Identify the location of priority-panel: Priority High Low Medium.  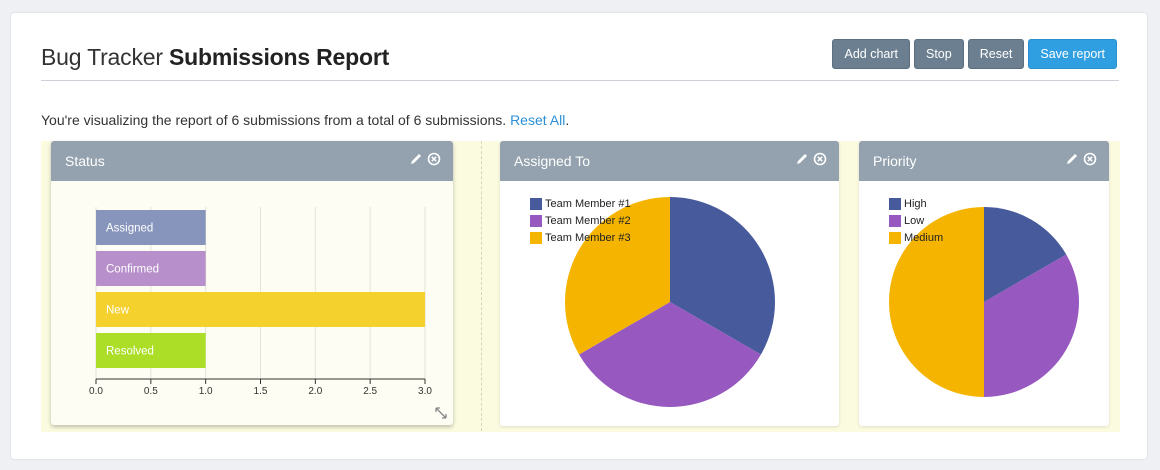
(984, 283).